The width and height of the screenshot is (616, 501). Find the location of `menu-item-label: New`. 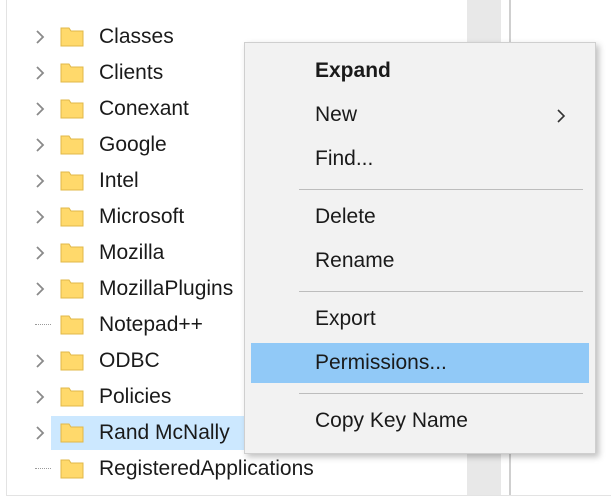

menu-item-label: New is located at coordinates (336, 114).